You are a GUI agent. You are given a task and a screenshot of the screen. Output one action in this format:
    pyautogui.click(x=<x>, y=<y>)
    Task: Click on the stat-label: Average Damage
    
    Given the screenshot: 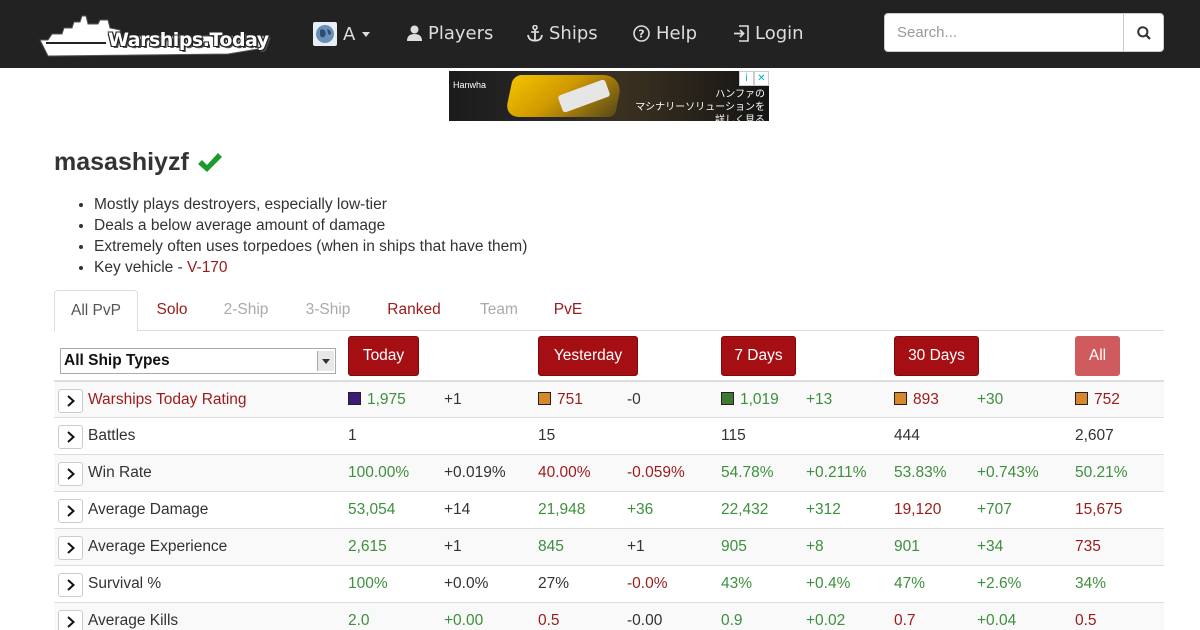 What is the action you would take?
    pyautogui.click(x=148, y=509)
    